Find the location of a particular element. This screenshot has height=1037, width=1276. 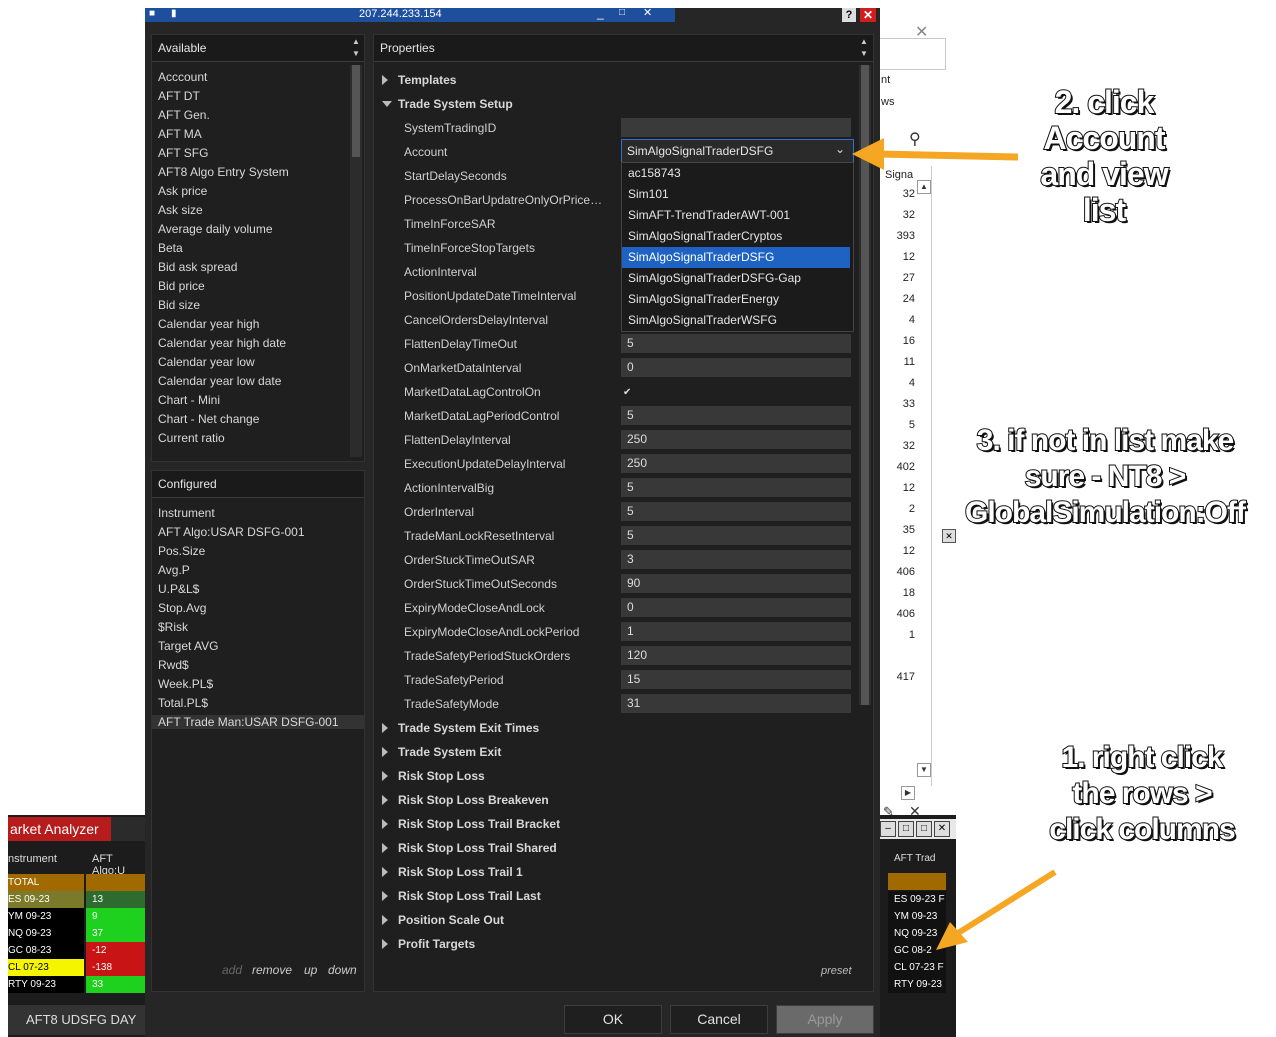

arrow-to-rows is located at coordinates (996, 909).